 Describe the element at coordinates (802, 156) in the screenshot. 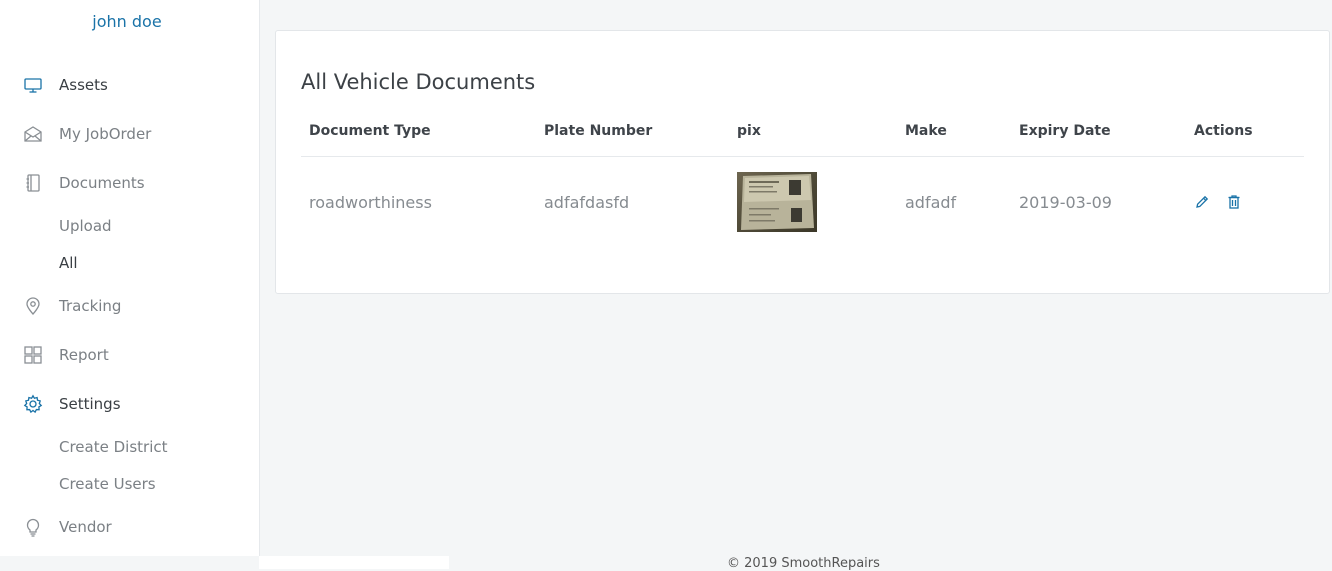

I see `table-header-divider` at that location.